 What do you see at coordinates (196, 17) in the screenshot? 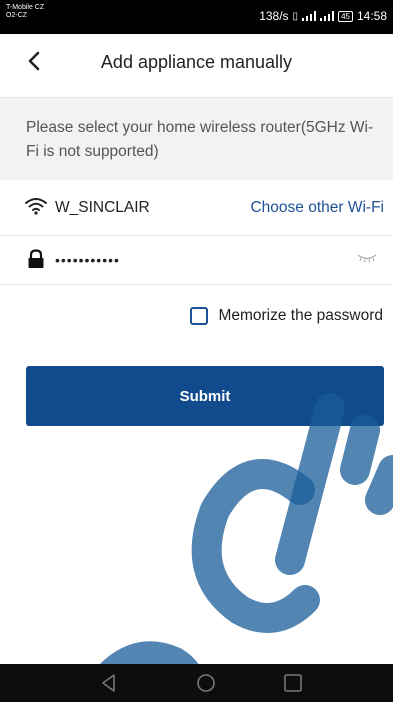
I see `status-bar: T-Mobile CZ O2-CZ 138/s ▯ 45 14:58` at bounding box center [196, 17].